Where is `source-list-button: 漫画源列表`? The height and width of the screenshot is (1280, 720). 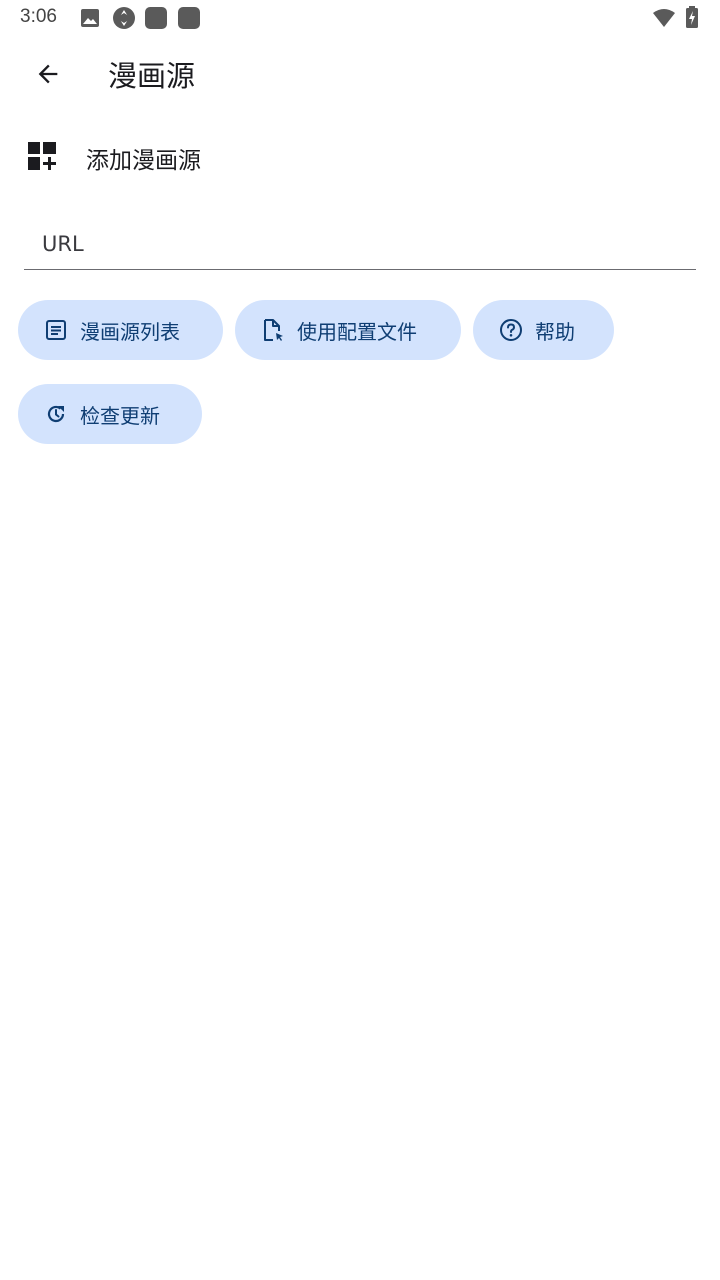 source-list-button: 漫画源列表 is located at coordinates (120, 330).